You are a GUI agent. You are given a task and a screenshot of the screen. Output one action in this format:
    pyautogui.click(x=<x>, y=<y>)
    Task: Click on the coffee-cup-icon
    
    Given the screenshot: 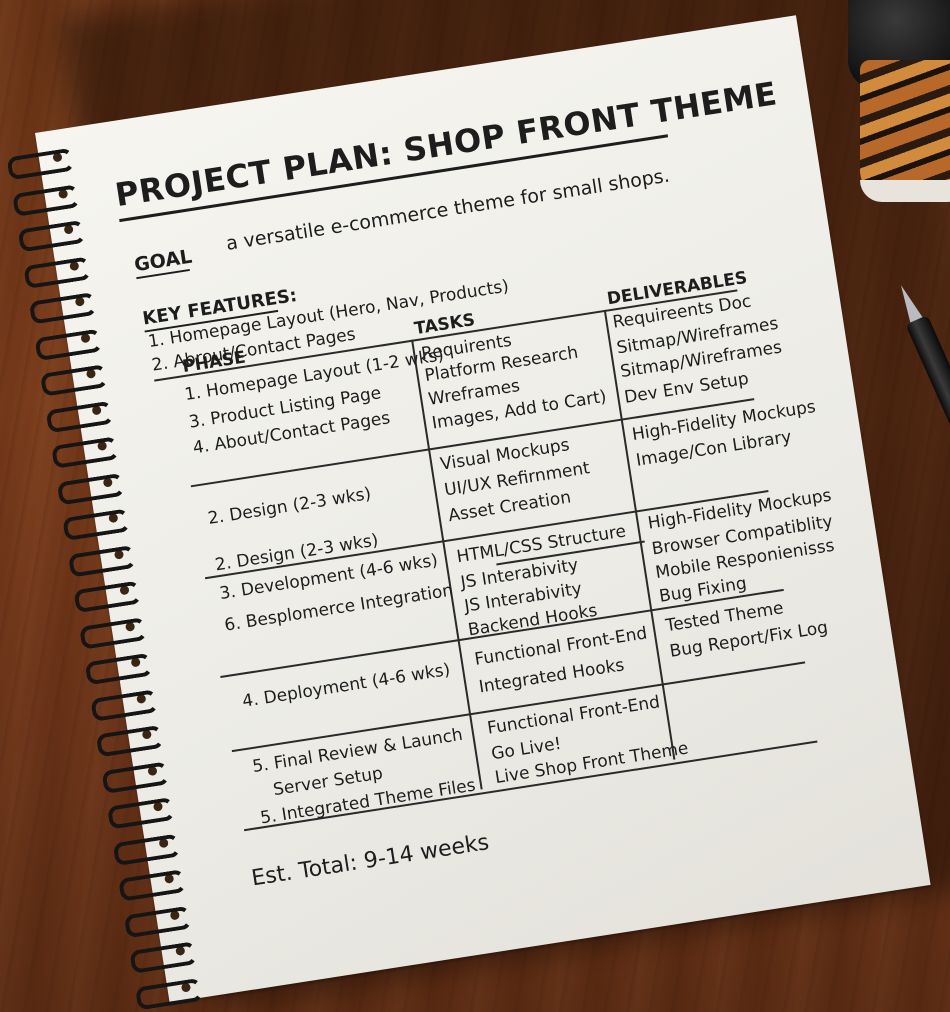 What is the action you would take?
    pyautogui.click(x=899, y=110)
    